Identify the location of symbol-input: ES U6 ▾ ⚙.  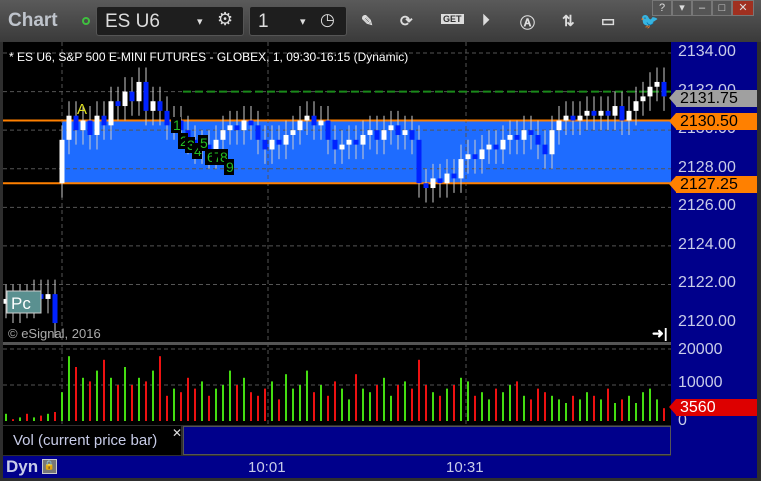
(170, 21).